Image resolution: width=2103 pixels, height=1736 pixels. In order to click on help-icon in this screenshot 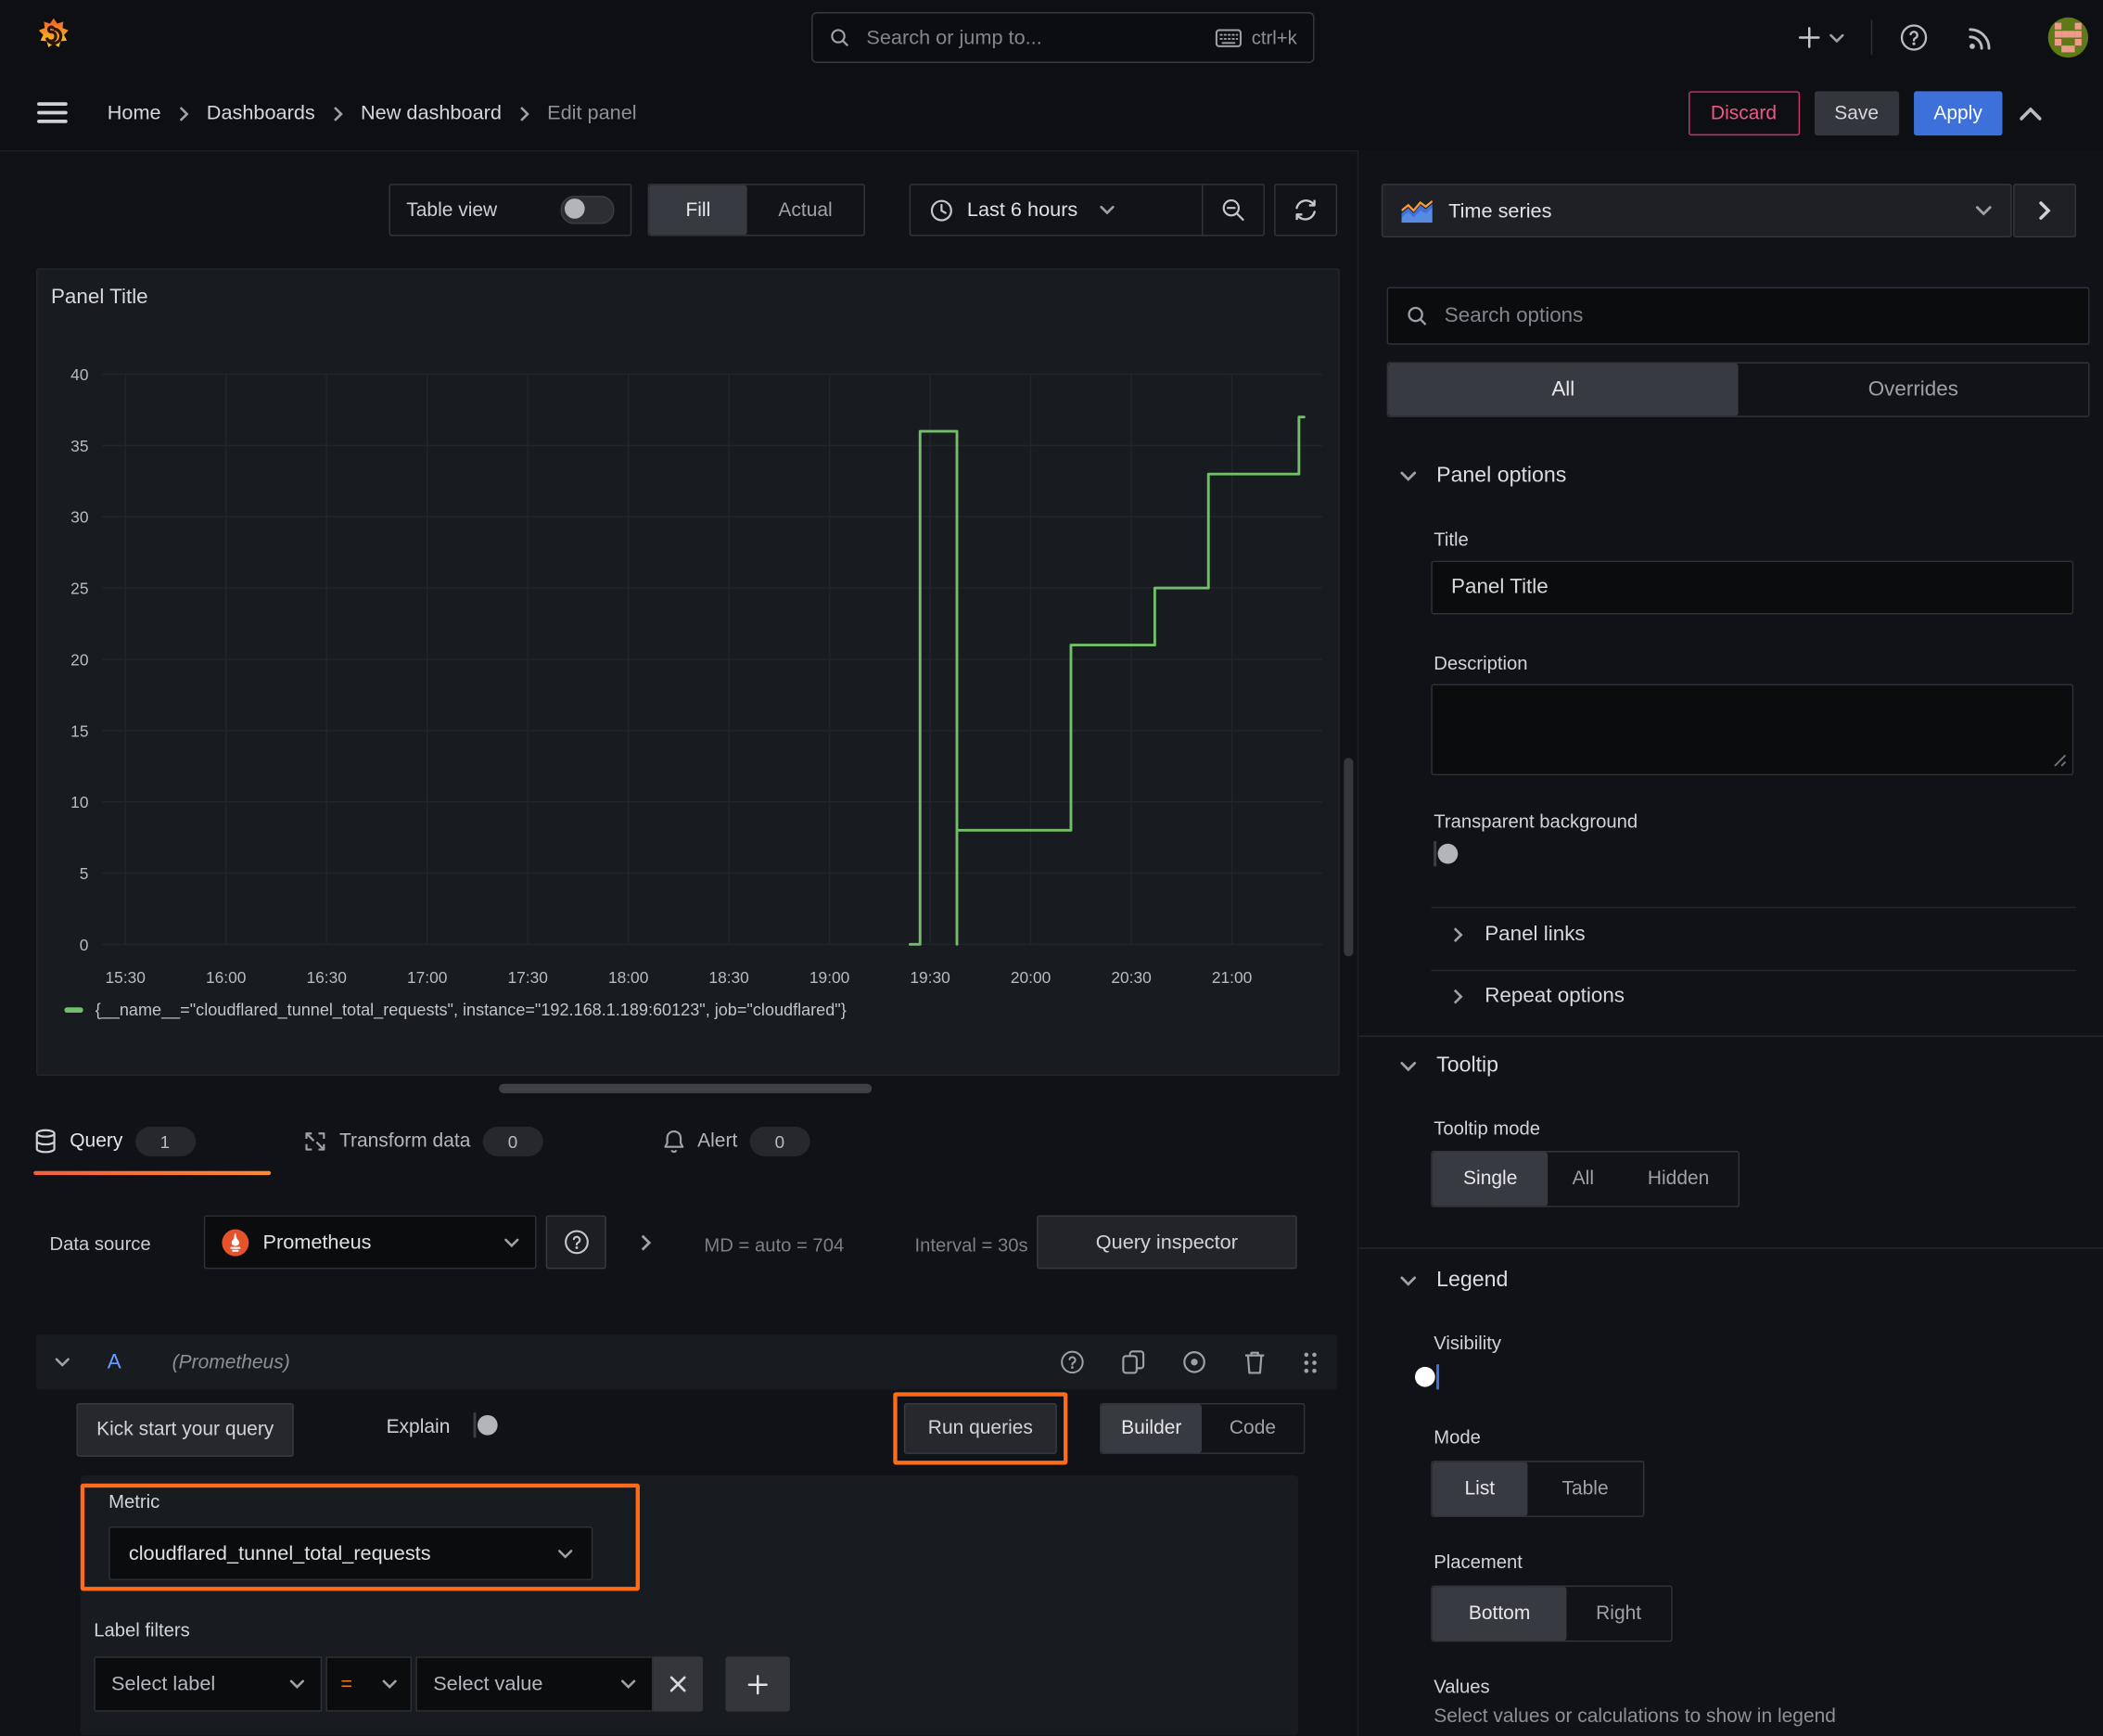, I will do `click(1072, 1362)`.